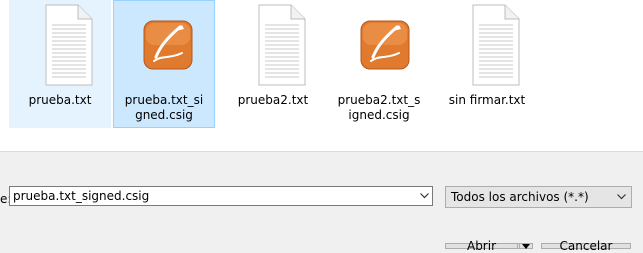  I want to click on filetype-value: Todos los archivos (*.*), so click(520, 197).